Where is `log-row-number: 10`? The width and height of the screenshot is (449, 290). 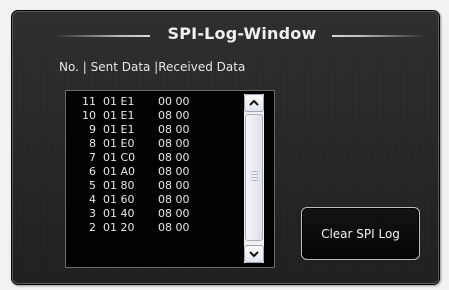 log-row-number: 10 is located at coordinates (89, 115).